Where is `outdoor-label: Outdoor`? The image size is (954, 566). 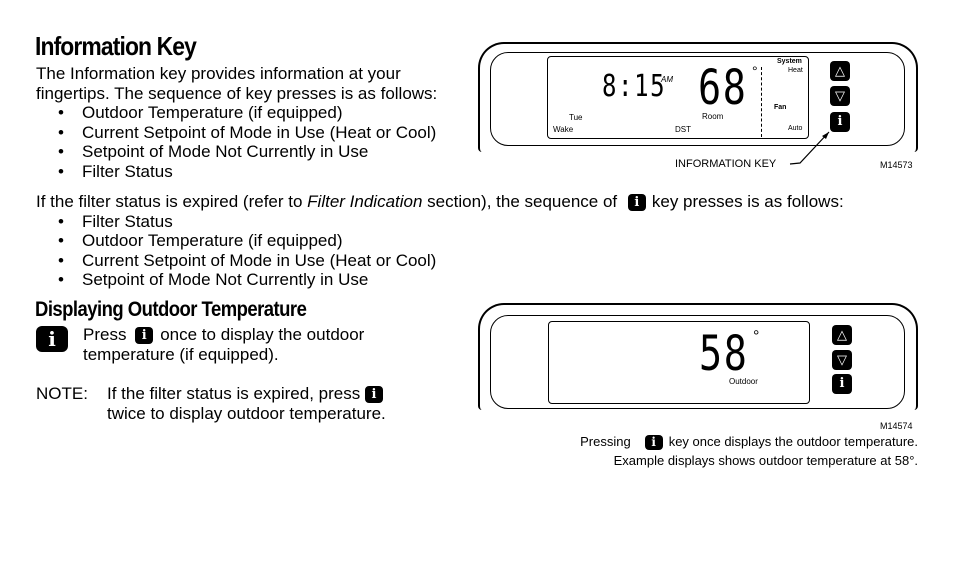 outdoor-label: Outdoor is located at coordinates (743, 381).